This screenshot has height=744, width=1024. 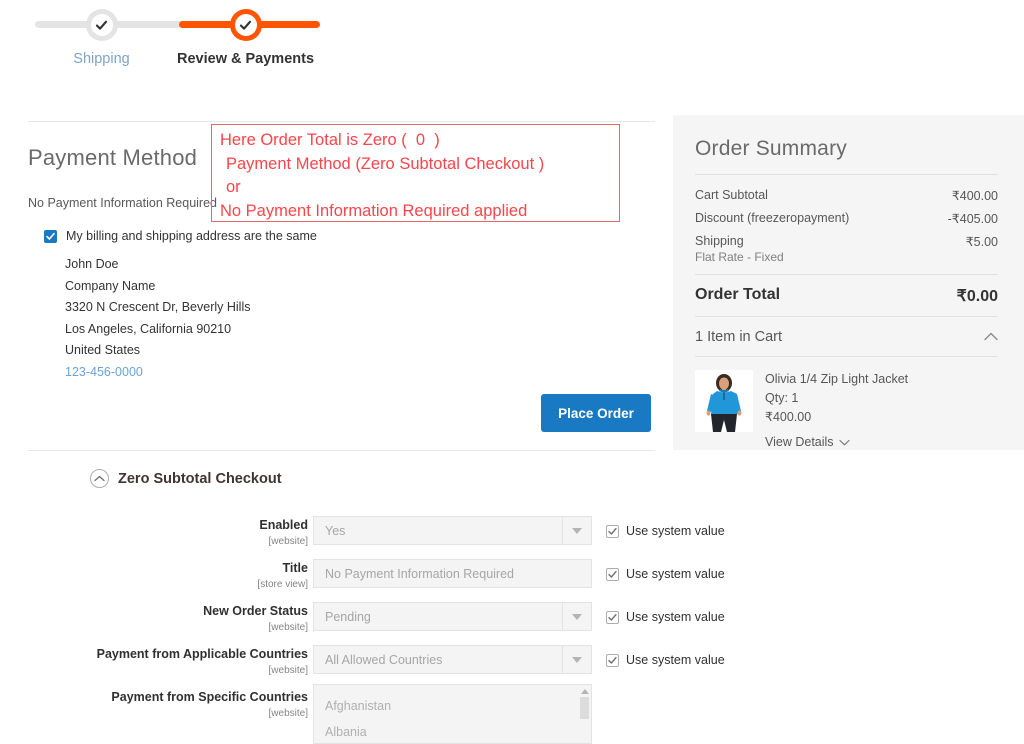 What do you see at coordinates (596, 413) in the screenshot?
I see `place-order-button: Place Order` at bounding box center [596, 413].